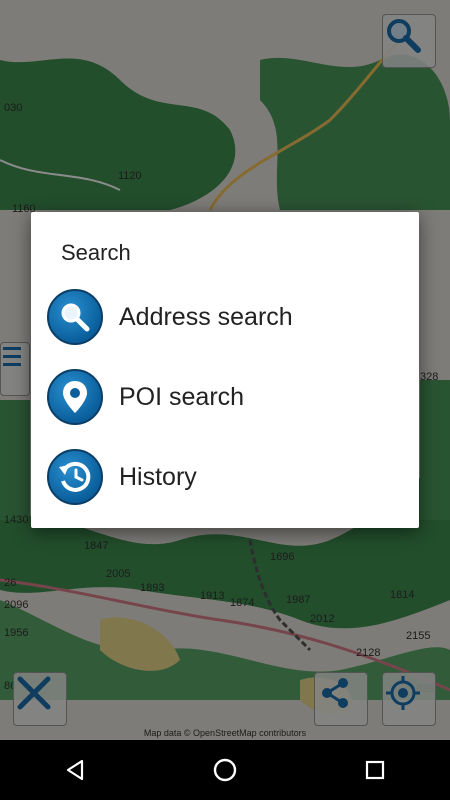 The image size is (450, 800). Describe the element at coordinates (96, 252) in the screenshot. I see `dialog-title: Search` at that location.